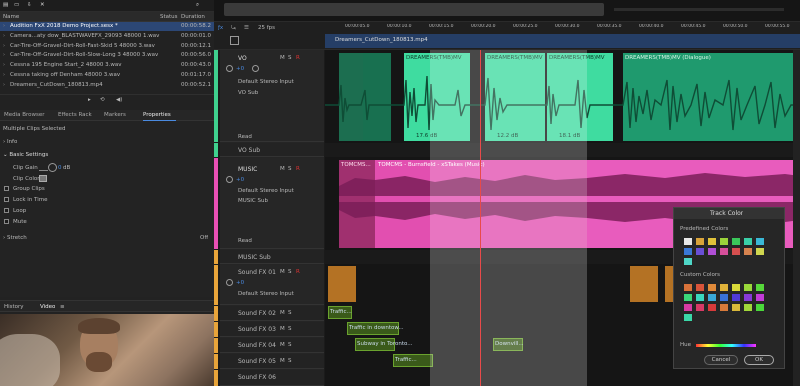 Image resolution: width=800 pixels, height=386 pixels. Describe the element at coordinates (62, 307) in the screenshot. I see `tab-menu-icon: ≡` at that location.